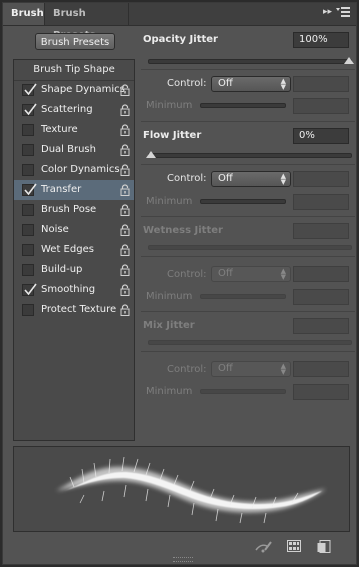 The height and width of the screenshot is (567, 359). What do you see at coordinates (183, 559) in the screenshot?
I see `resize-grip` at bounding box center [183, 559].